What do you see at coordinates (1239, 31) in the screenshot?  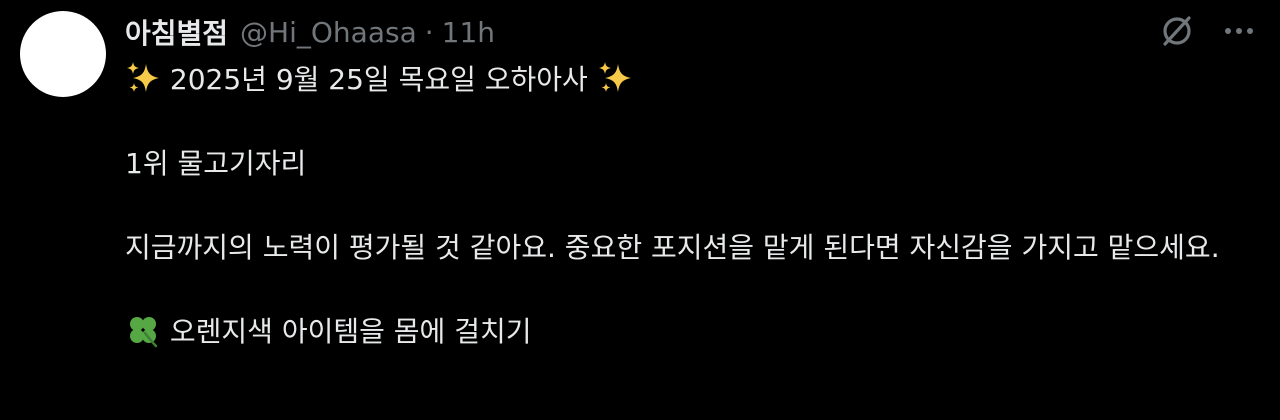 I see `more-dots-icon` at bounding box center [1239, 31].